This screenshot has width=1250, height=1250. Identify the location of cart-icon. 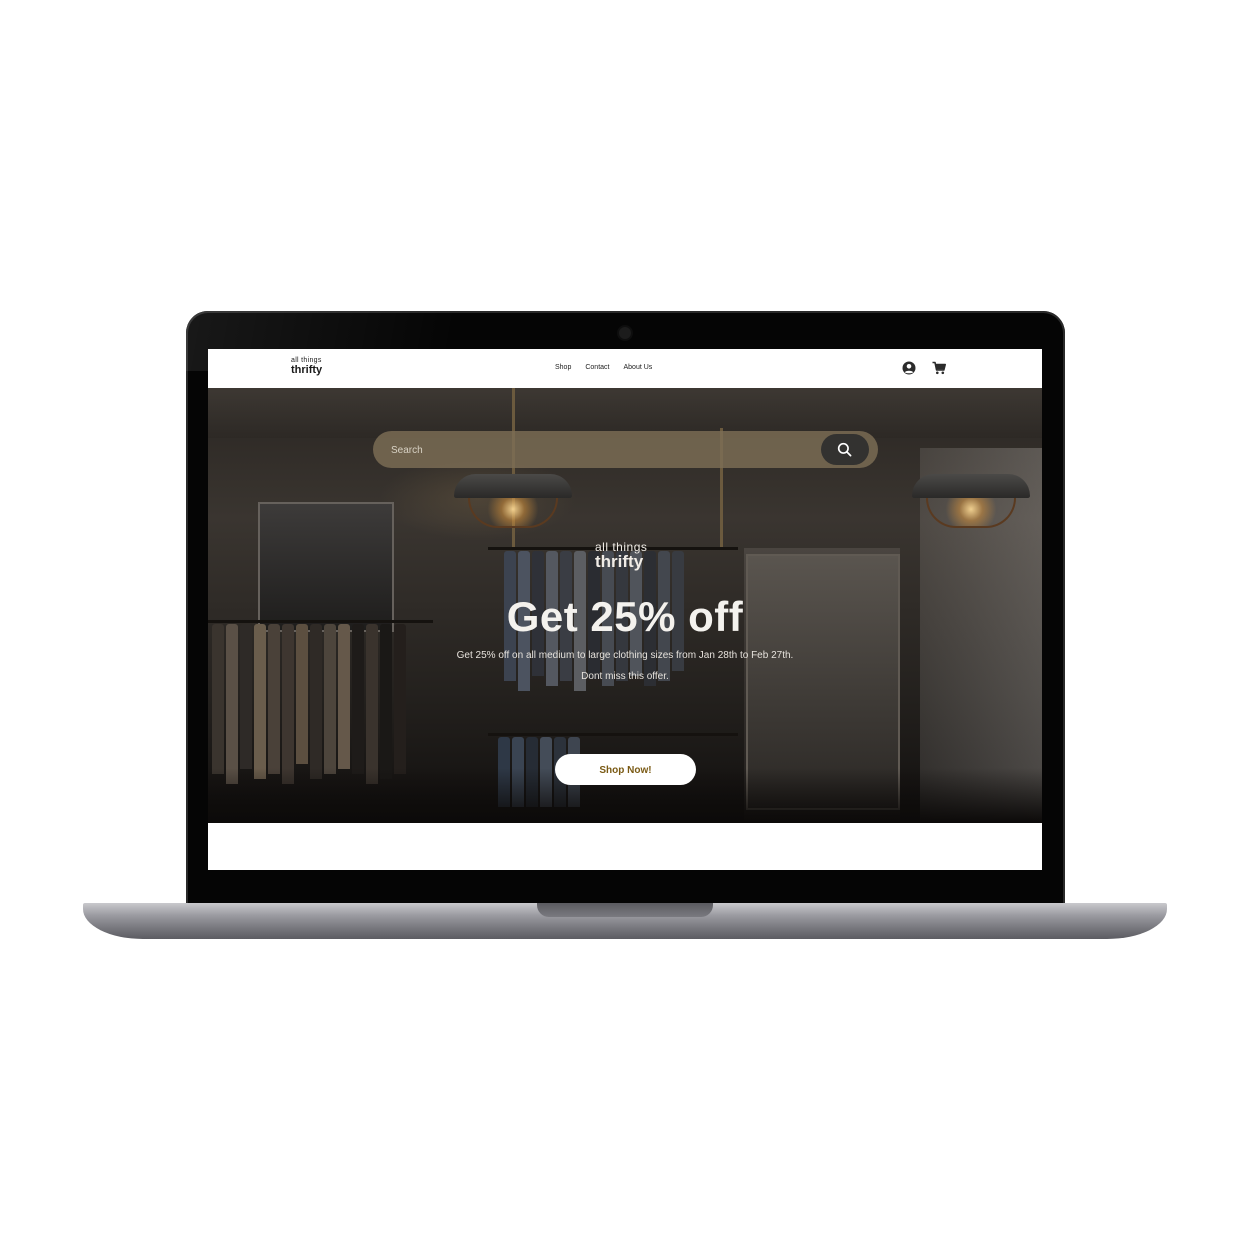
(939, 368).